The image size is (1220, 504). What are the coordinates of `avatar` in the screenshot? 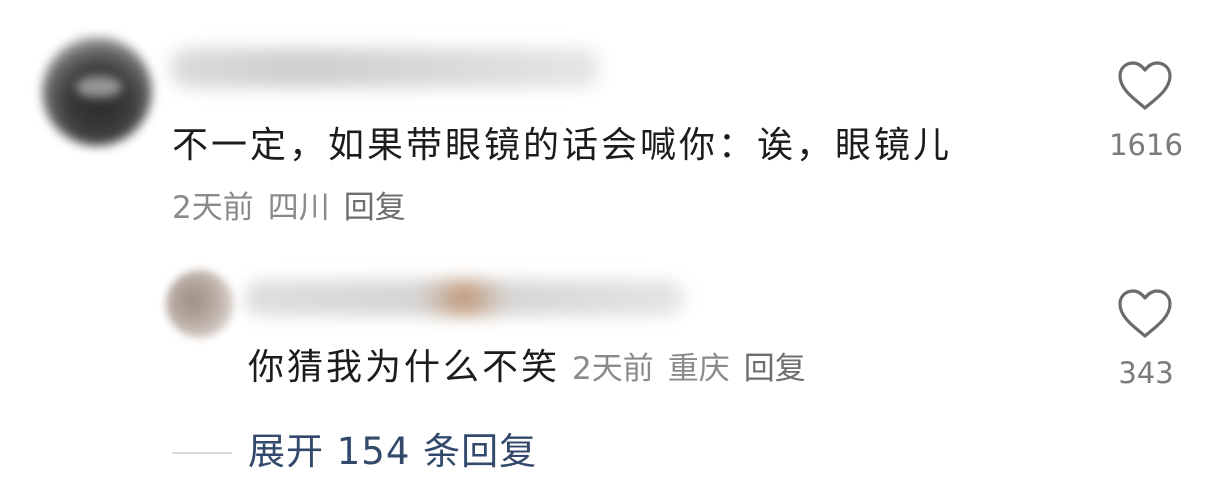 It's located at (97, 91).